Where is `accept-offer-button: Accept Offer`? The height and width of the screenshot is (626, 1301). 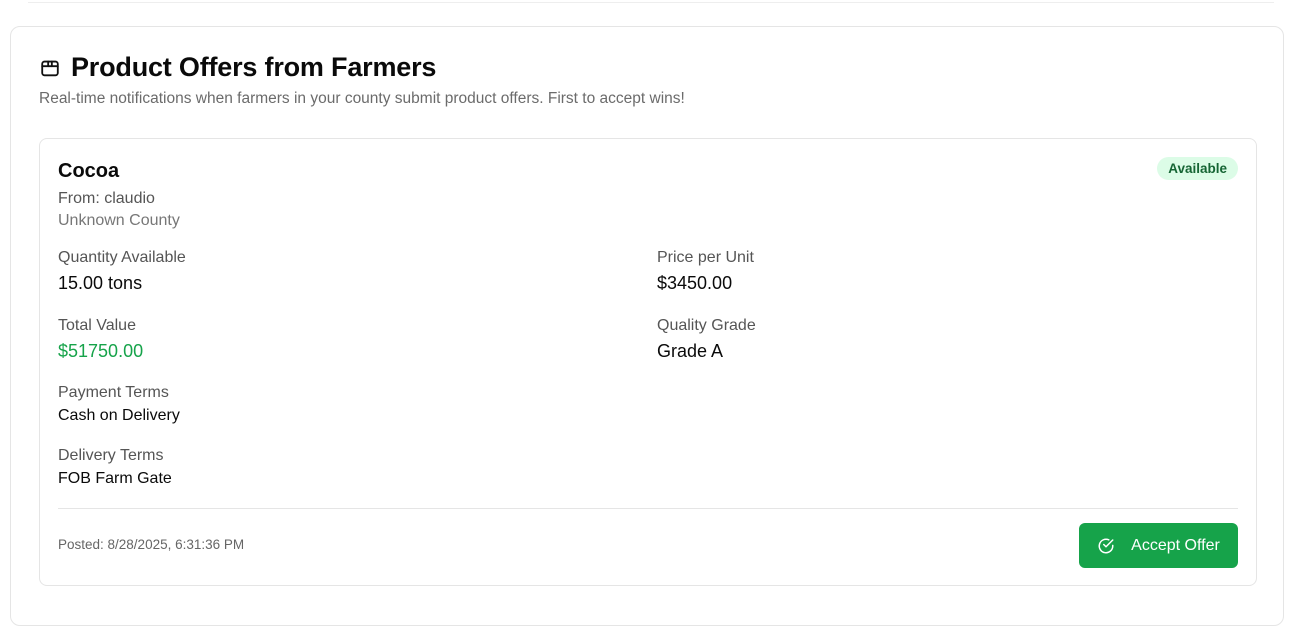 accept-offer-button: Accept Offer is located at coordinates (1158, 545).